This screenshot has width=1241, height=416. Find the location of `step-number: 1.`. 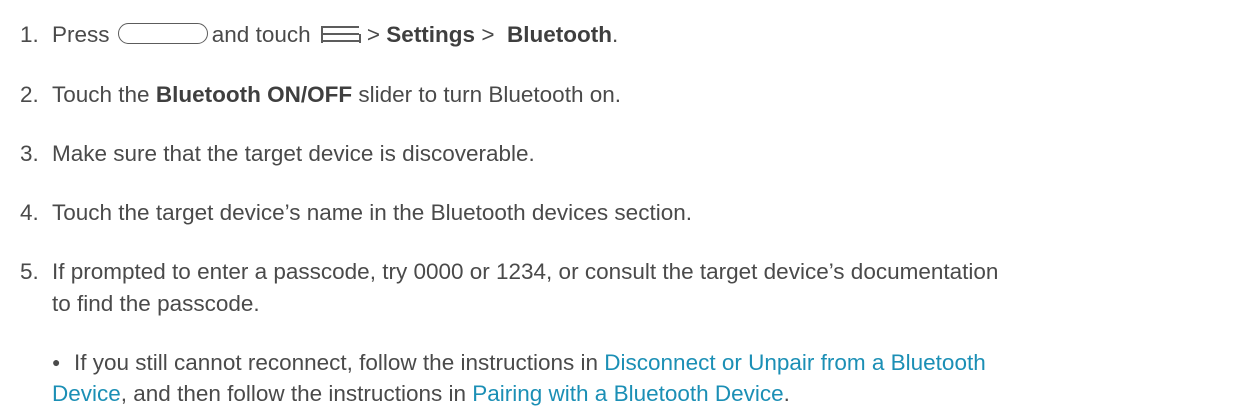

step-number: 1. is located at coordinates (29, 34).